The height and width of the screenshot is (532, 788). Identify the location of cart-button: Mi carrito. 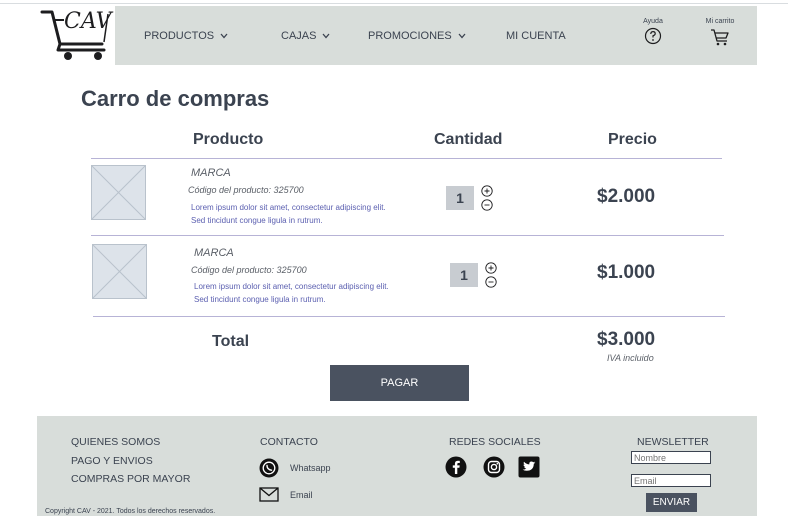
(720, 33).